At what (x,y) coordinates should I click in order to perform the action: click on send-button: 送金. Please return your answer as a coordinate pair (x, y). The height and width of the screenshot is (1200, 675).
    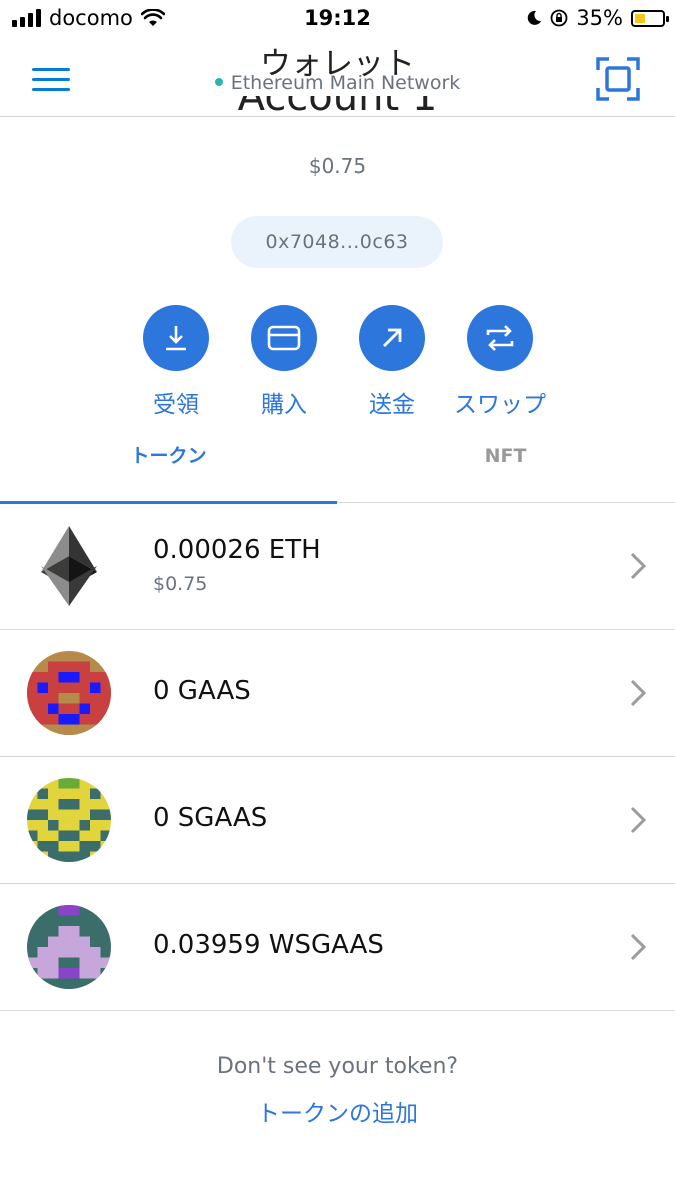
    Looking at the image, I should click on (392, 362).